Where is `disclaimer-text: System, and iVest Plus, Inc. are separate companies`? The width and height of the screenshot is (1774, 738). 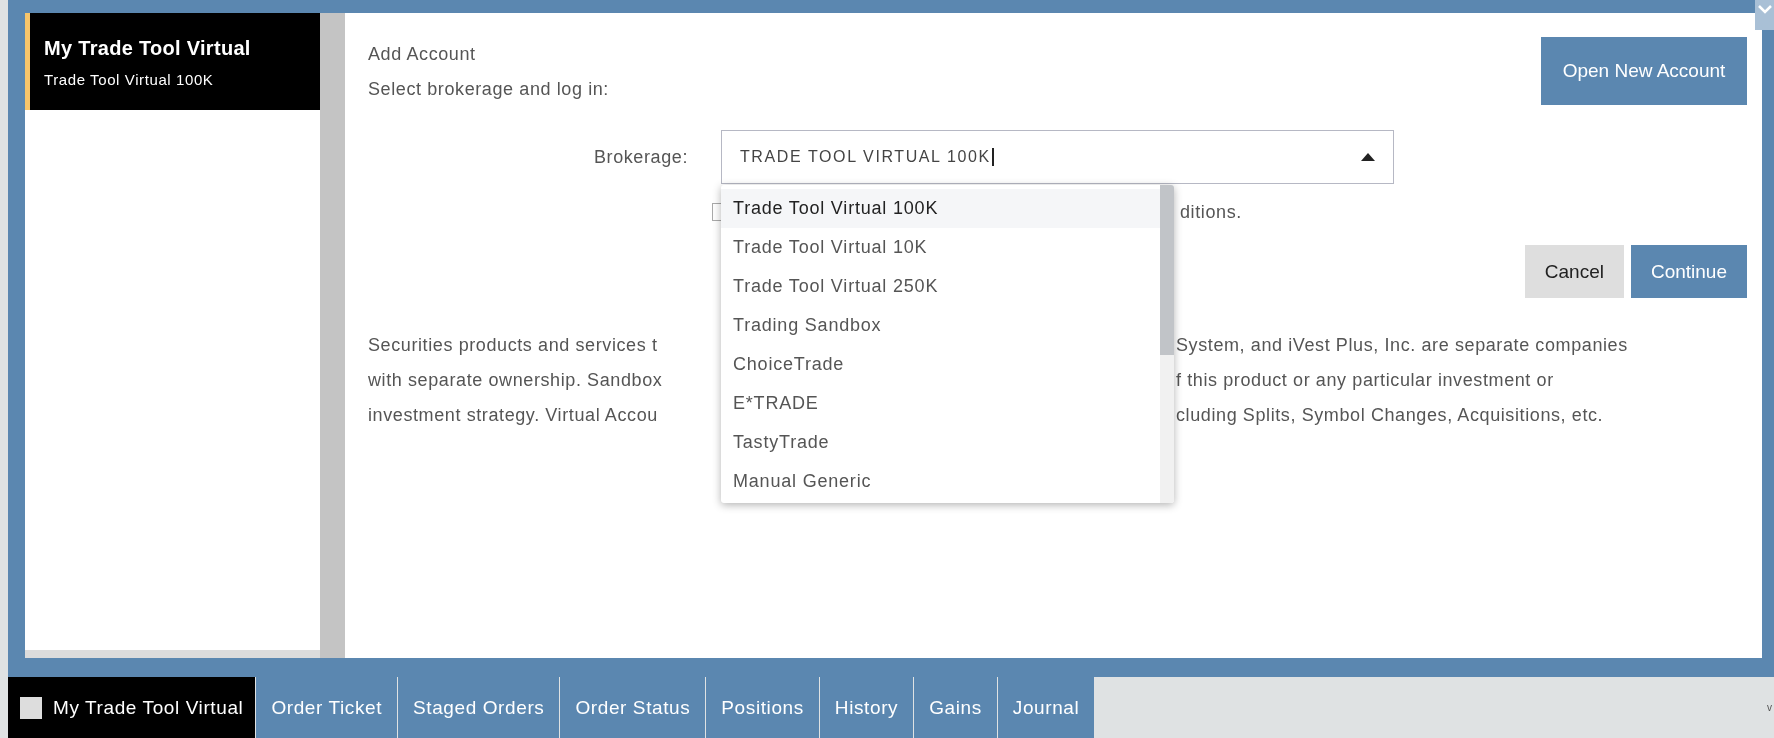 disclaimer-text: System, and iVest Plus, Inc. are separate companies is located at coordinates (1402, 345).